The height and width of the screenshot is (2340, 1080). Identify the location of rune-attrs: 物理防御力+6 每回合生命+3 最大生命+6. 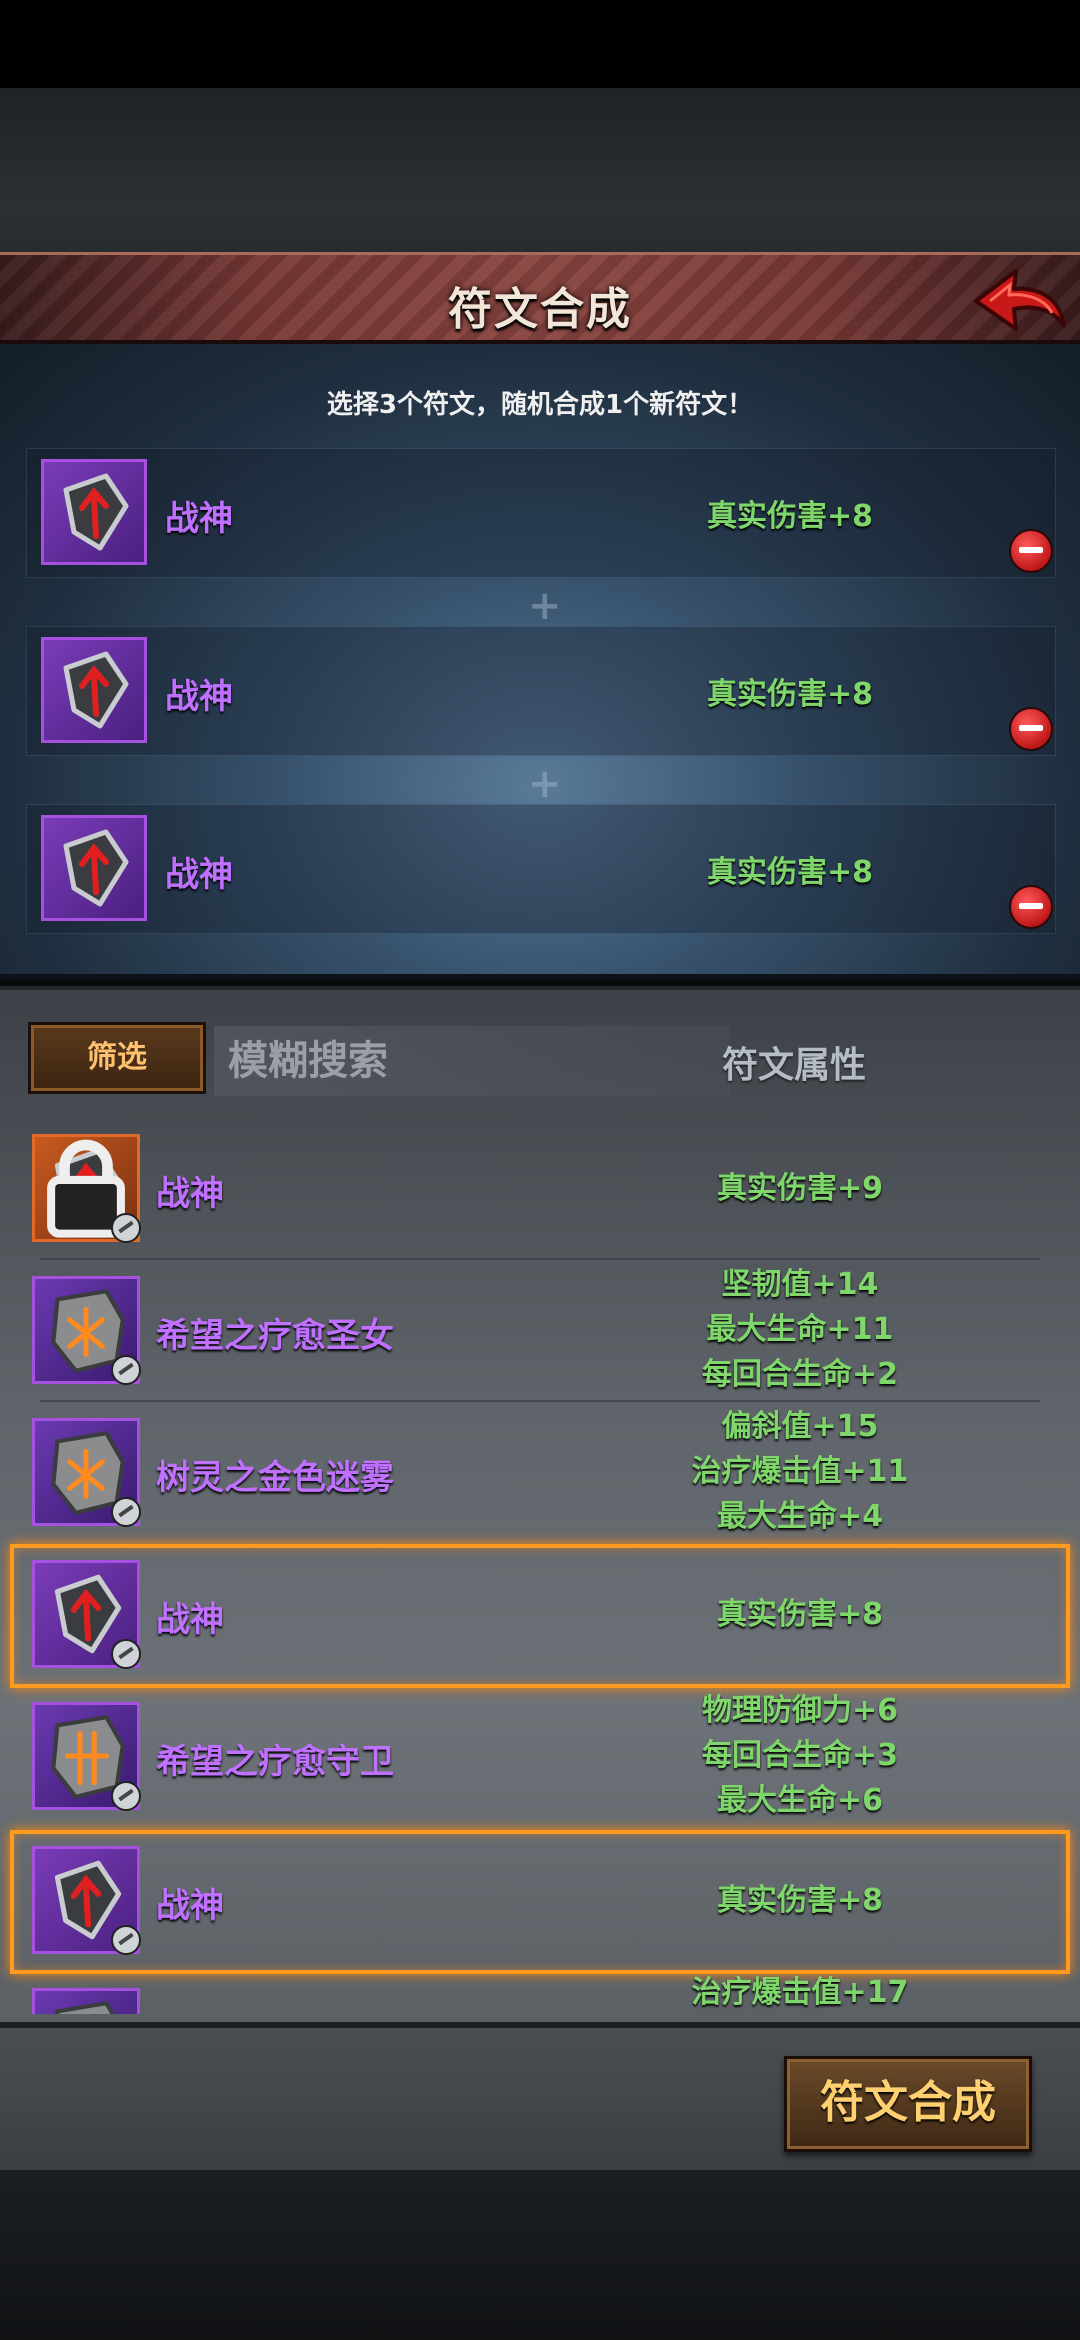
(800, 1755).